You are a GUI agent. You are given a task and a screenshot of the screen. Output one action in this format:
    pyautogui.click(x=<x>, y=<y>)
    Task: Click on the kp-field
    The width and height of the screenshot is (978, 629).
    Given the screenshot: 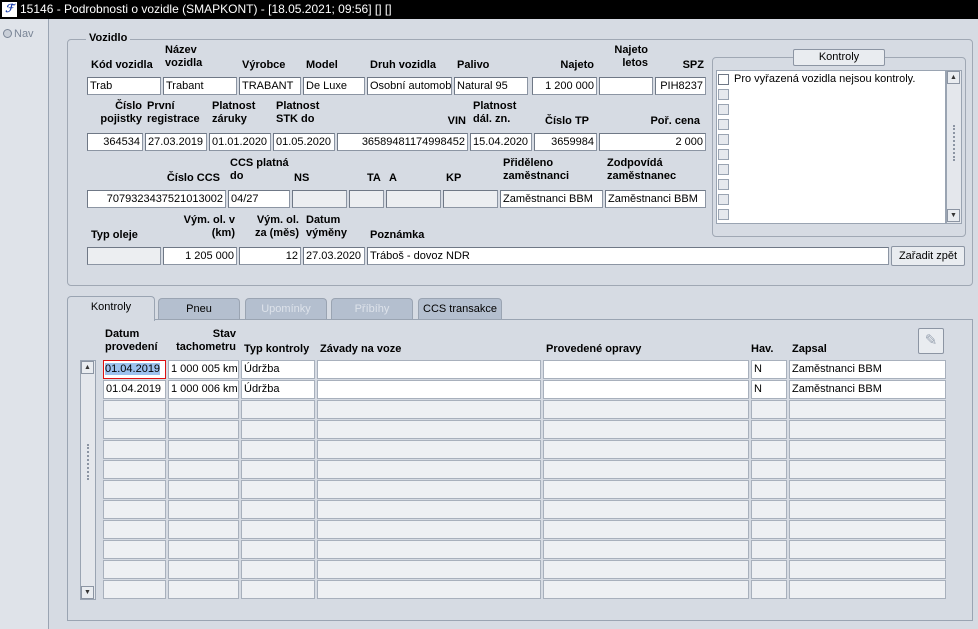 What is the action you would take?
    pyautogui.click(x=470, y=199)
    